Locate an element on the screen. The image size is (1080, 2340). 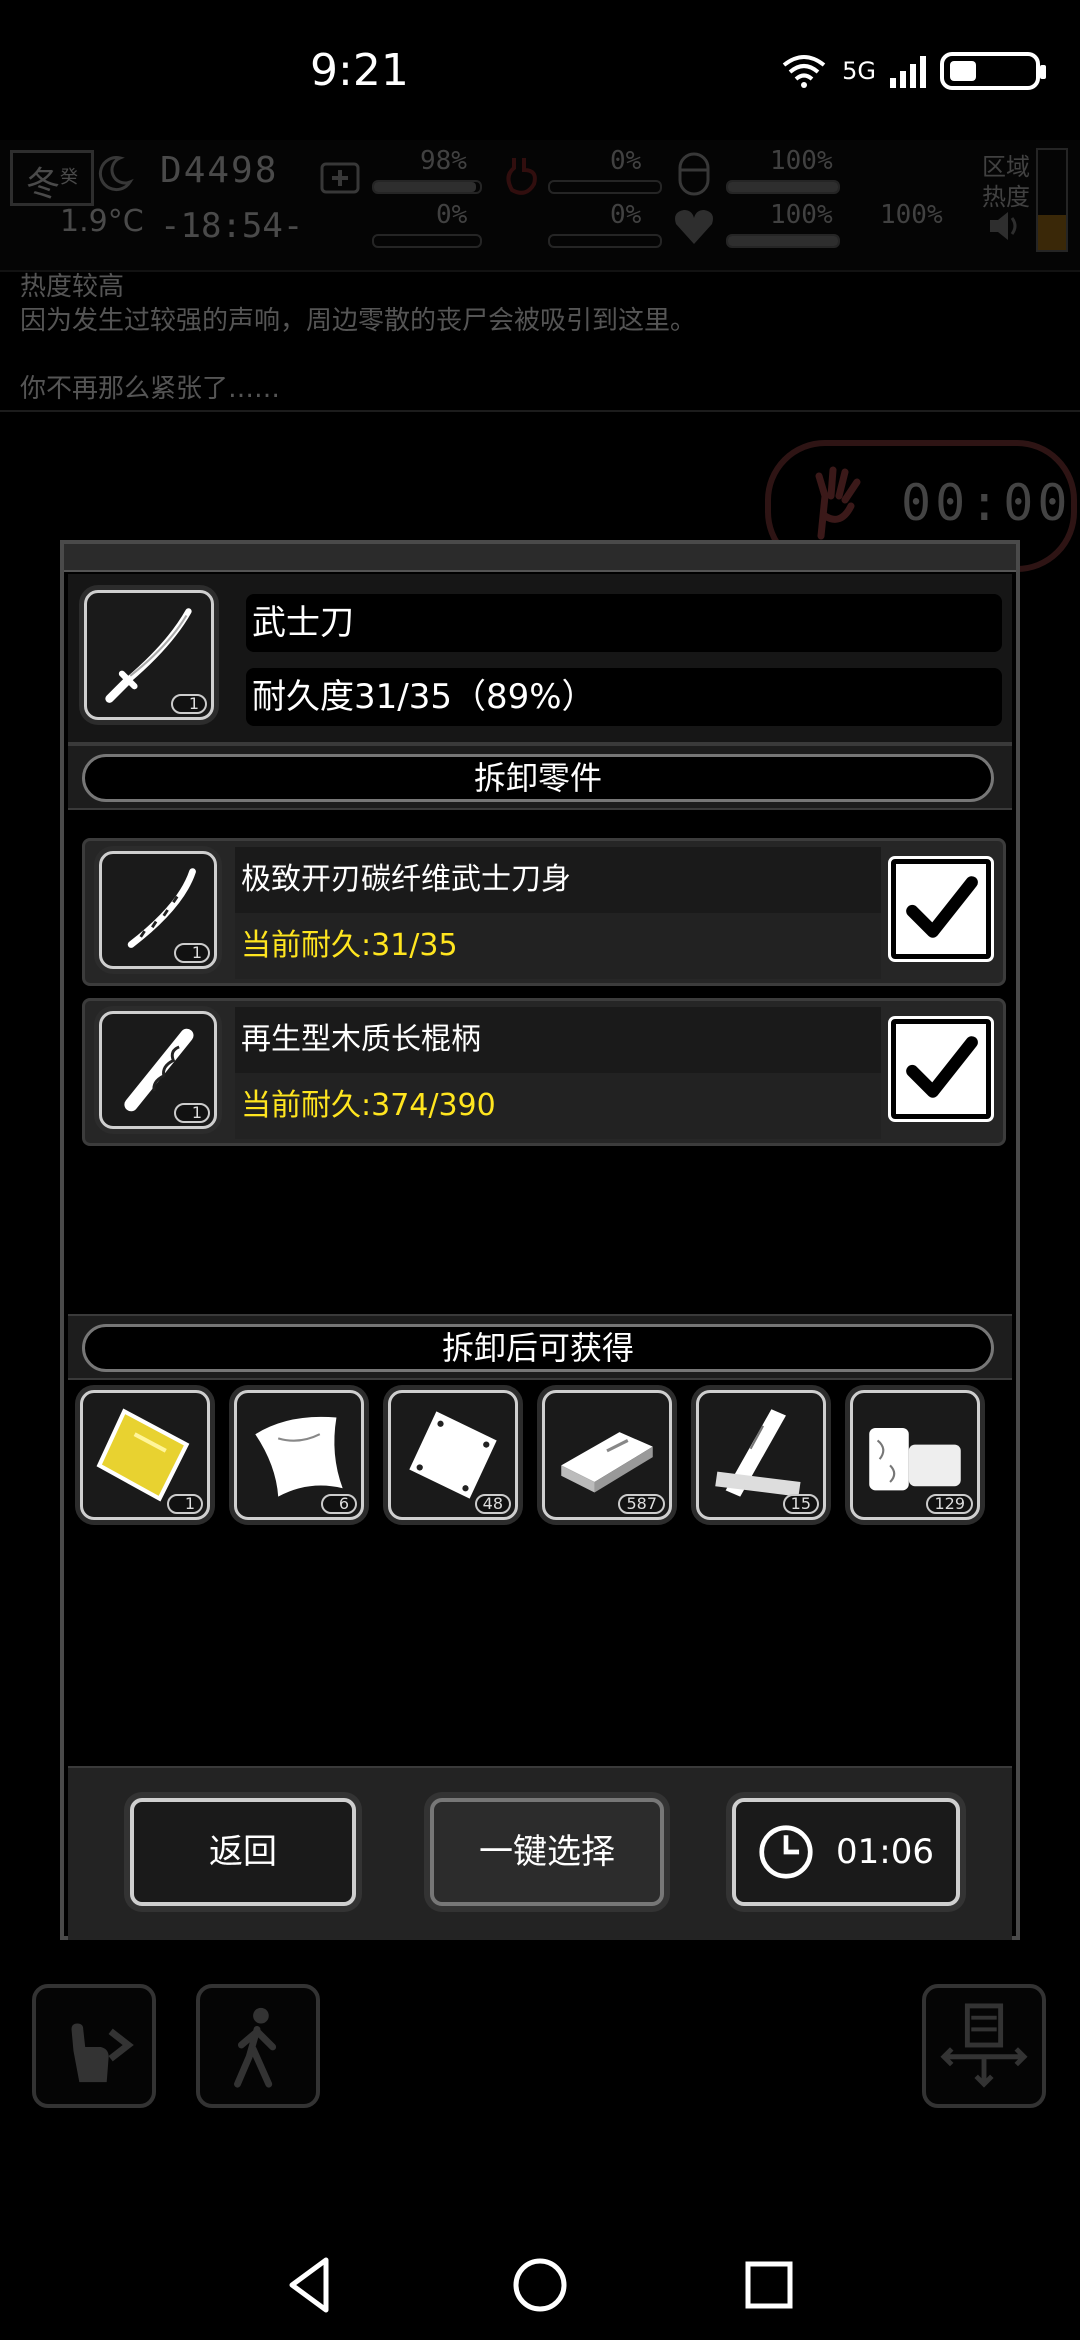
reward-count: 129 is located at coordinates (949, 1504).